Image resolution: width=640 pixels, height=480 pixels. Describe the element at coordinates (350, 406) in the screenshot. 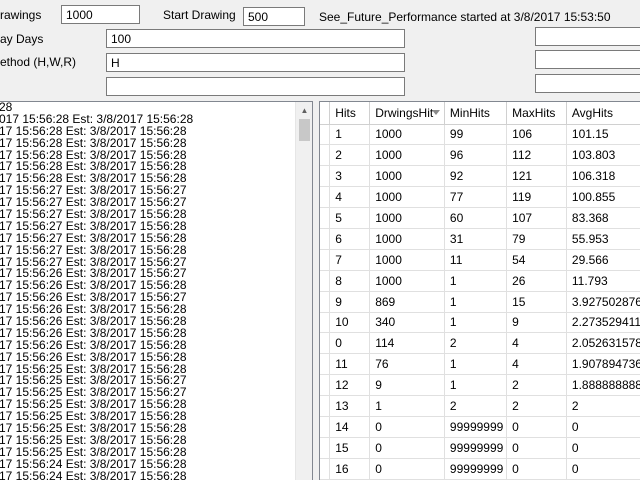

I see `cell-hits: 13` at that location.